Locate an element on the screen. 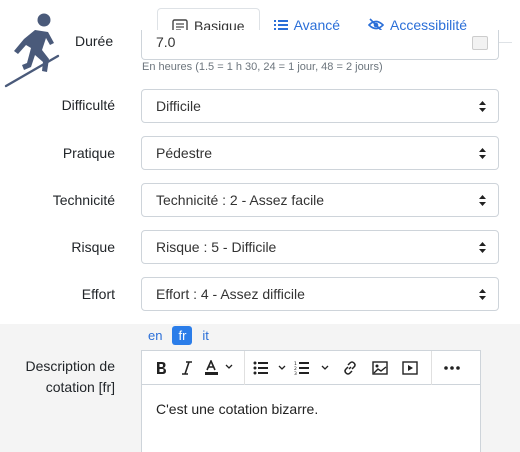 This screenshot has height=452, width=520. editor-toolbar: 1 2 3 is located at coordinates (311, 367).